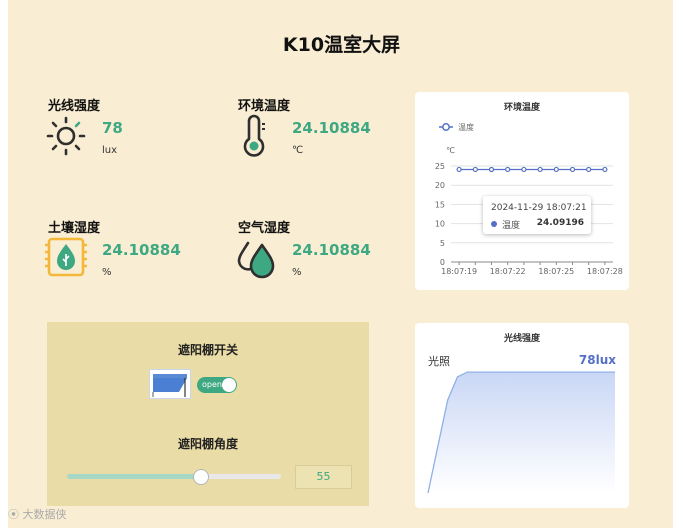 Image resolution: width=683 pixels, height=528 pixels. I want to click on angle-value-input: 55, so click(323, 477).